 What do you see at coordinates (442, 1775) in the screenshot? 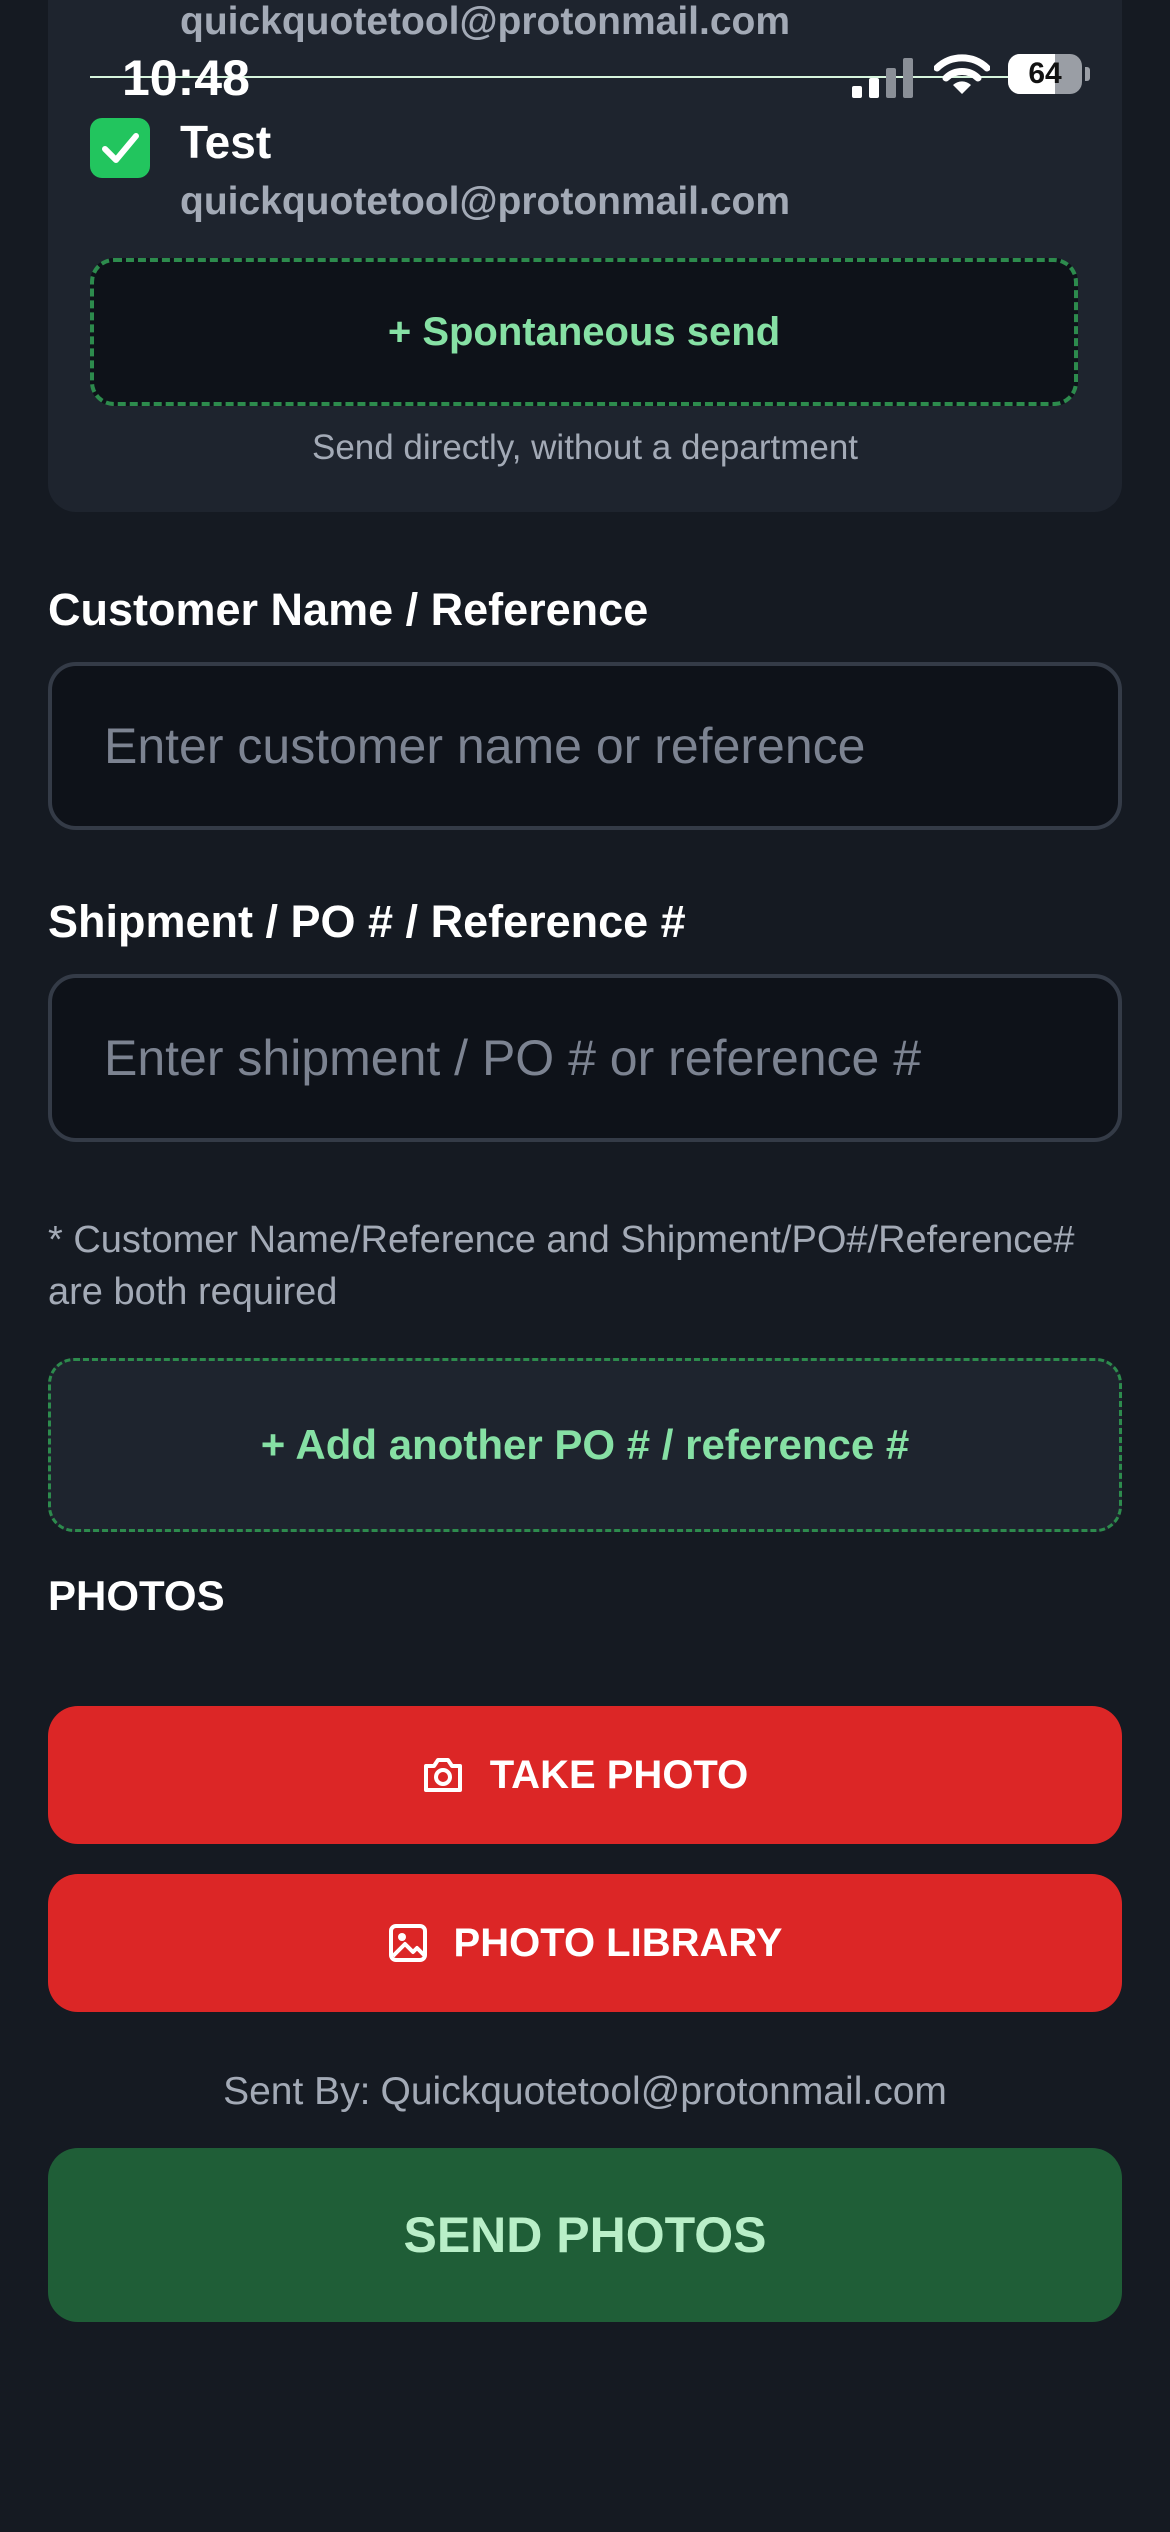
I see `camera-icon` at bounding box center [442, 1775].